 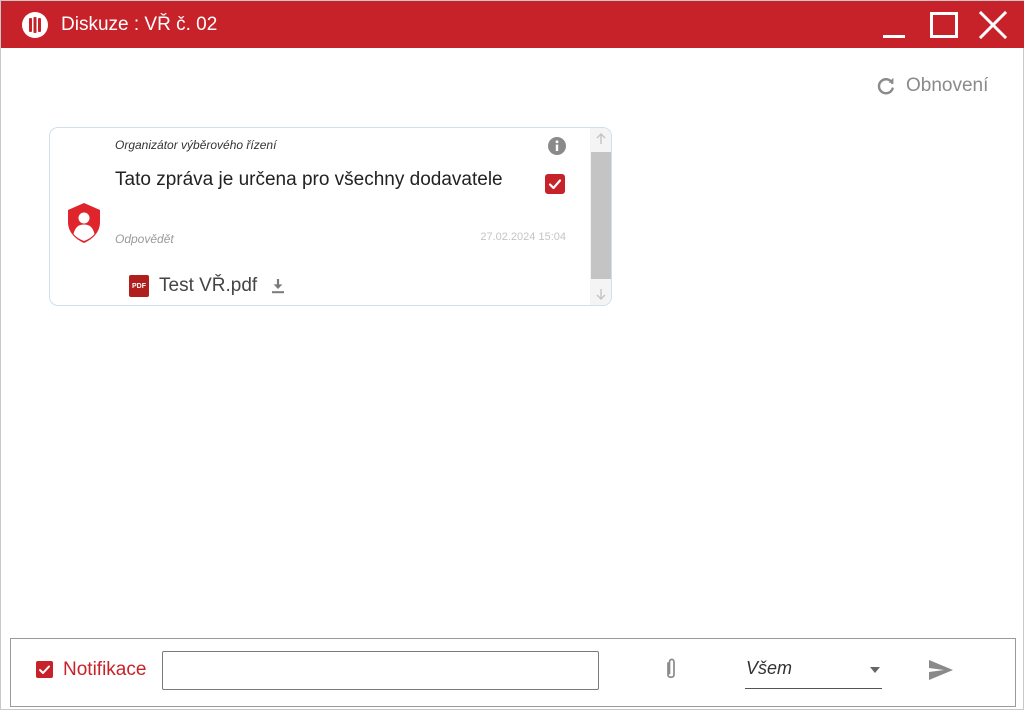 What do you see at coordinates (144, 239) in the screenshot?
I see `reply-link: Odpovědět` at bounding box center [144, 239].